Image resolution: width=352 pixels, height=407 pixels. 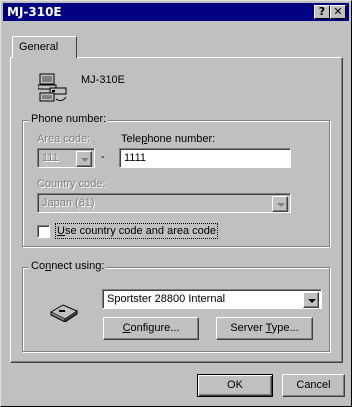 What do you see at coordinates (135, 158) in the screenshot?
I see `telephone-number-value: 1111` at bounding box center [135, 158].